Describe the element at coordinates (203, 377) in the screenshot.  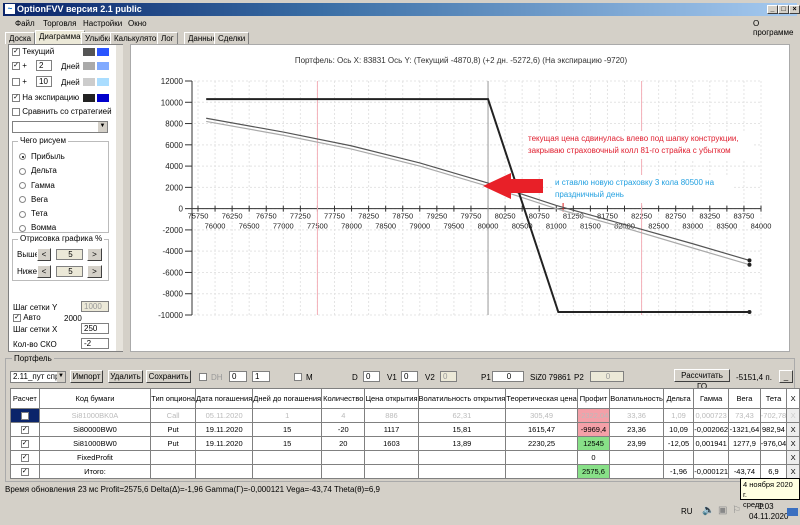
I see `dh-checkbox` at that location.